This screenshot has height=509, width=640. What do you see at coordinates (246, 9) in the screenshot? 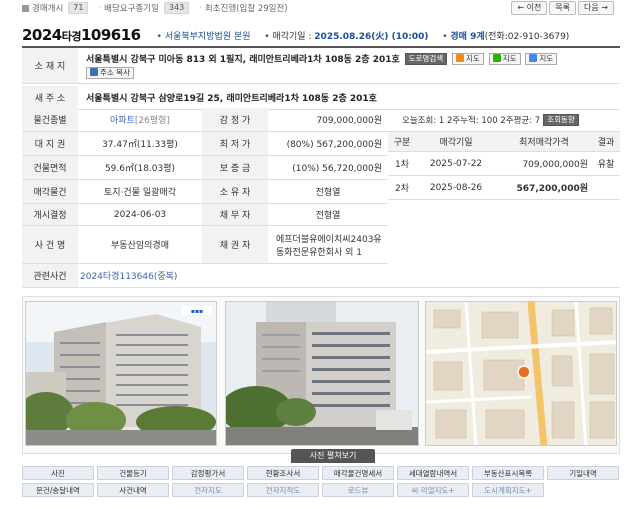
I see `status-label-first: 최초진행(입찰 29일전)` at bounding box center [246, 9].